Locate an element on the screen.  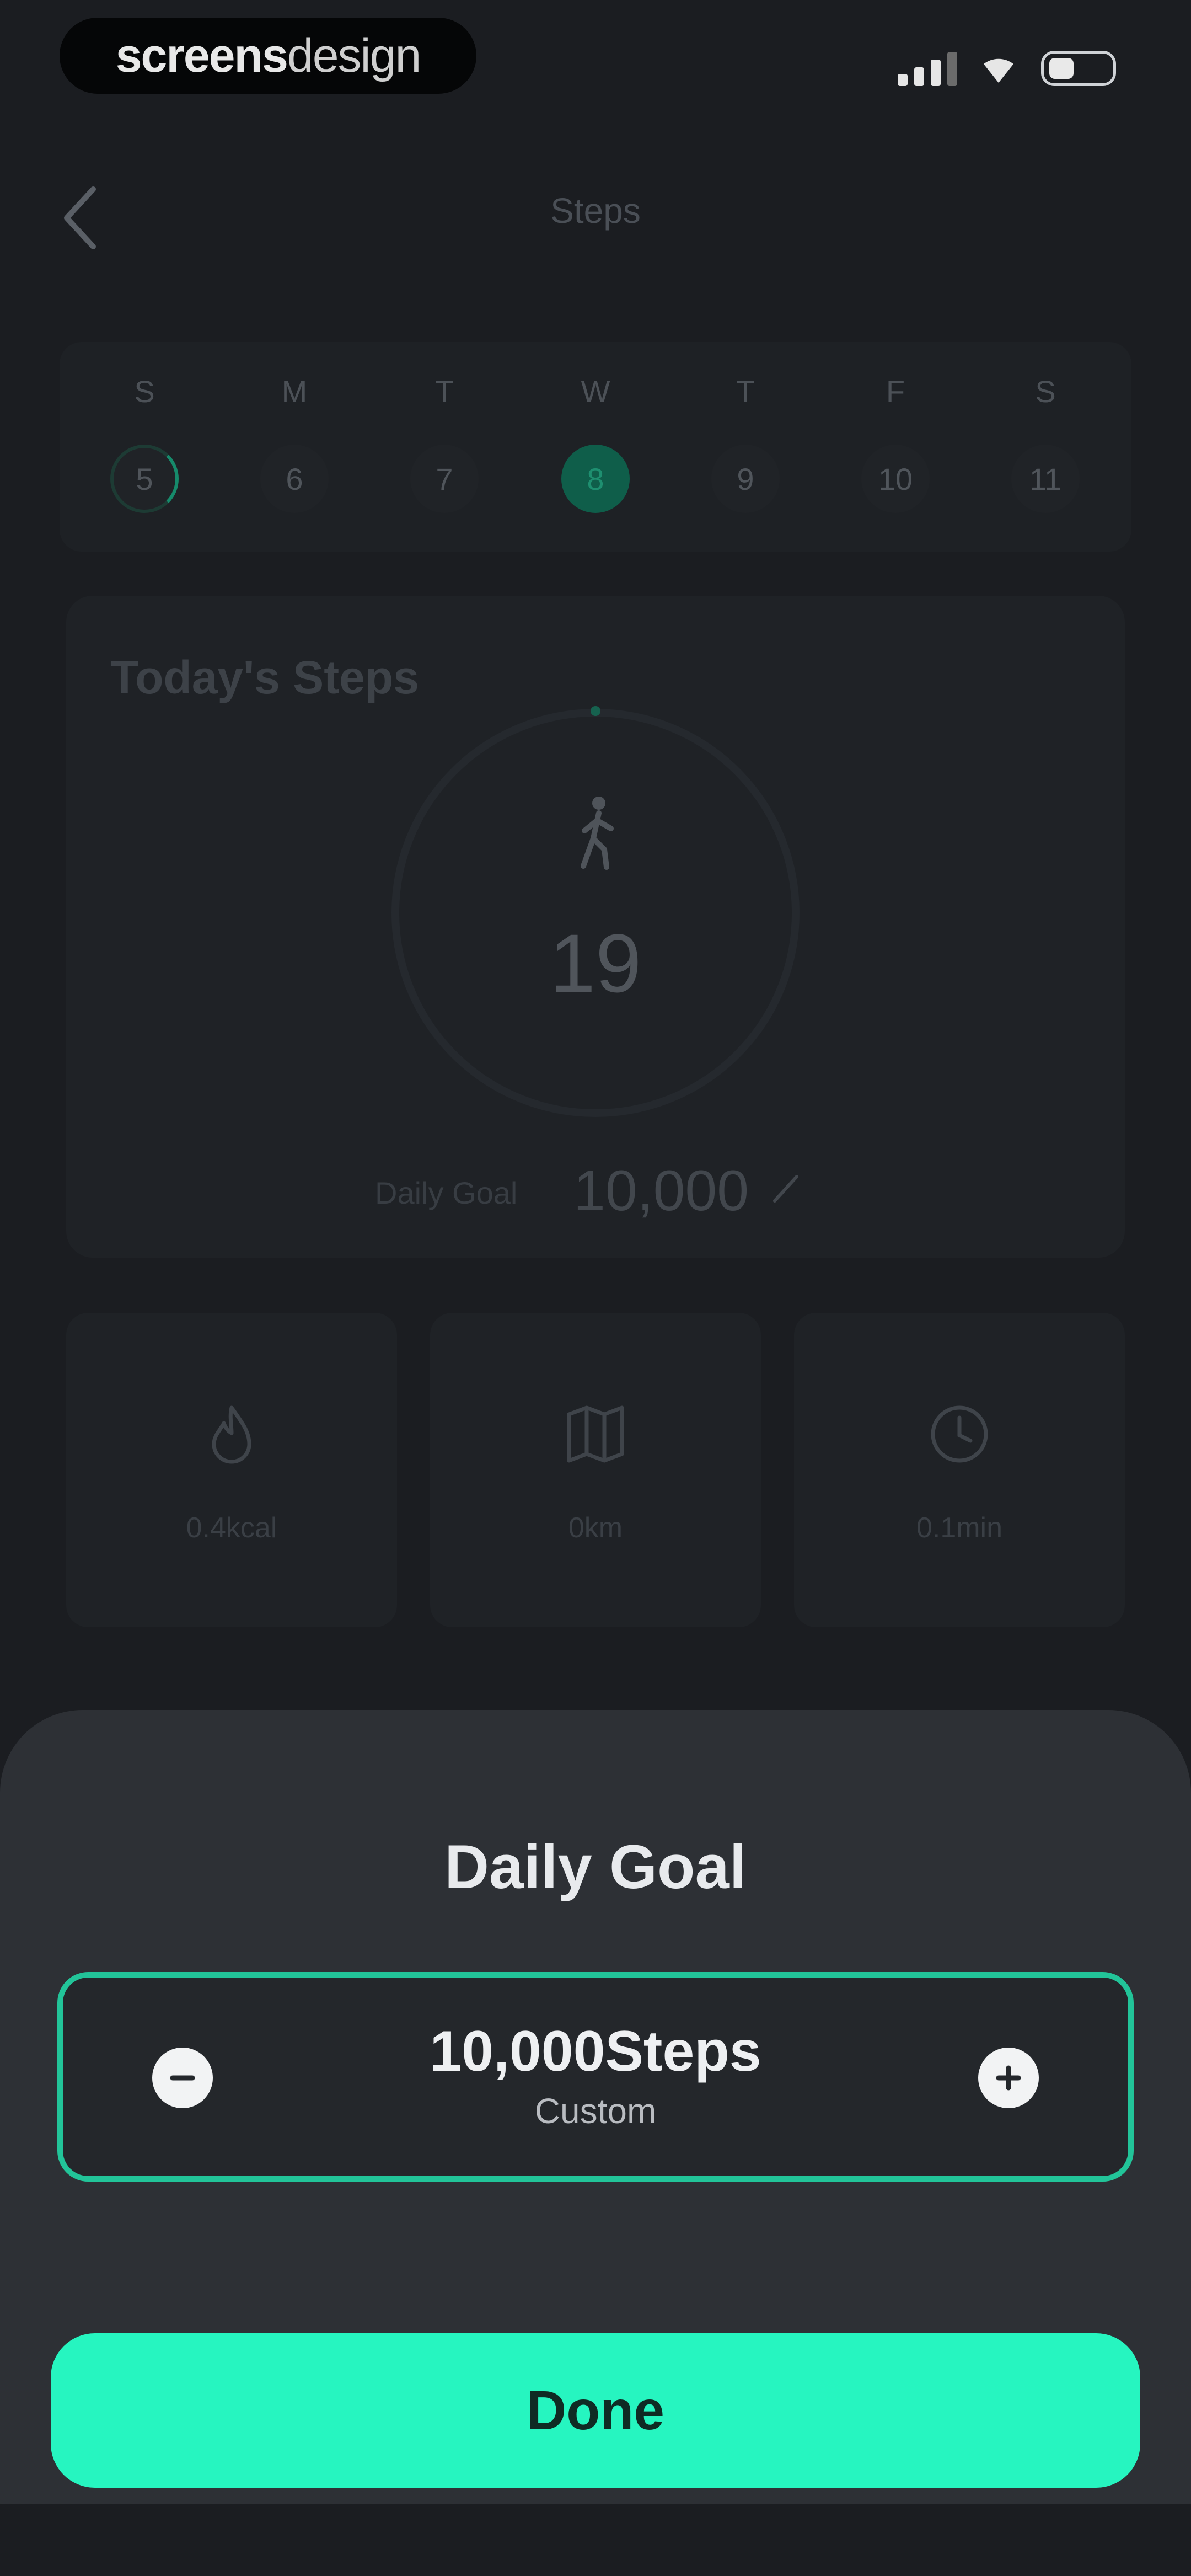
walking-person-icon is located at coordinates (597, 833).